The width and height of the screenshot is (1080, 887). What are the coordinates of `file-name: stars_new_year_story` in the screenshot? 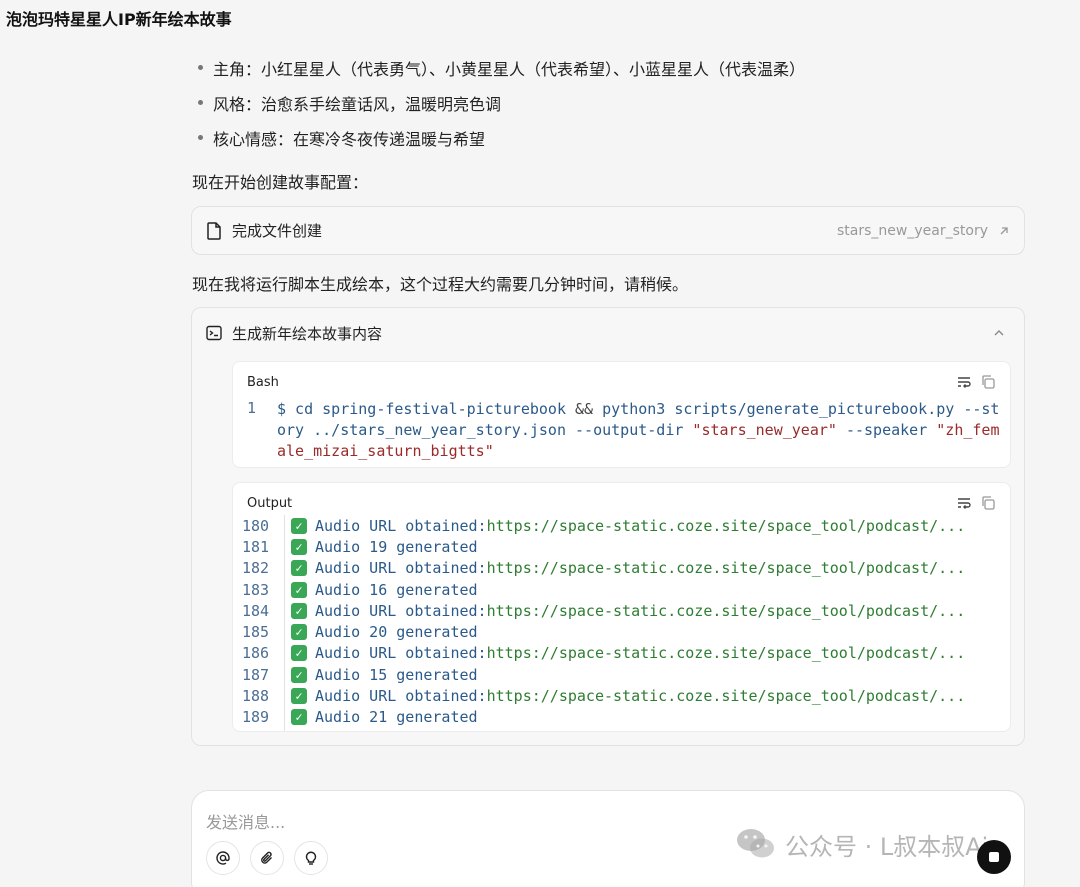 It's located at (912, 230).